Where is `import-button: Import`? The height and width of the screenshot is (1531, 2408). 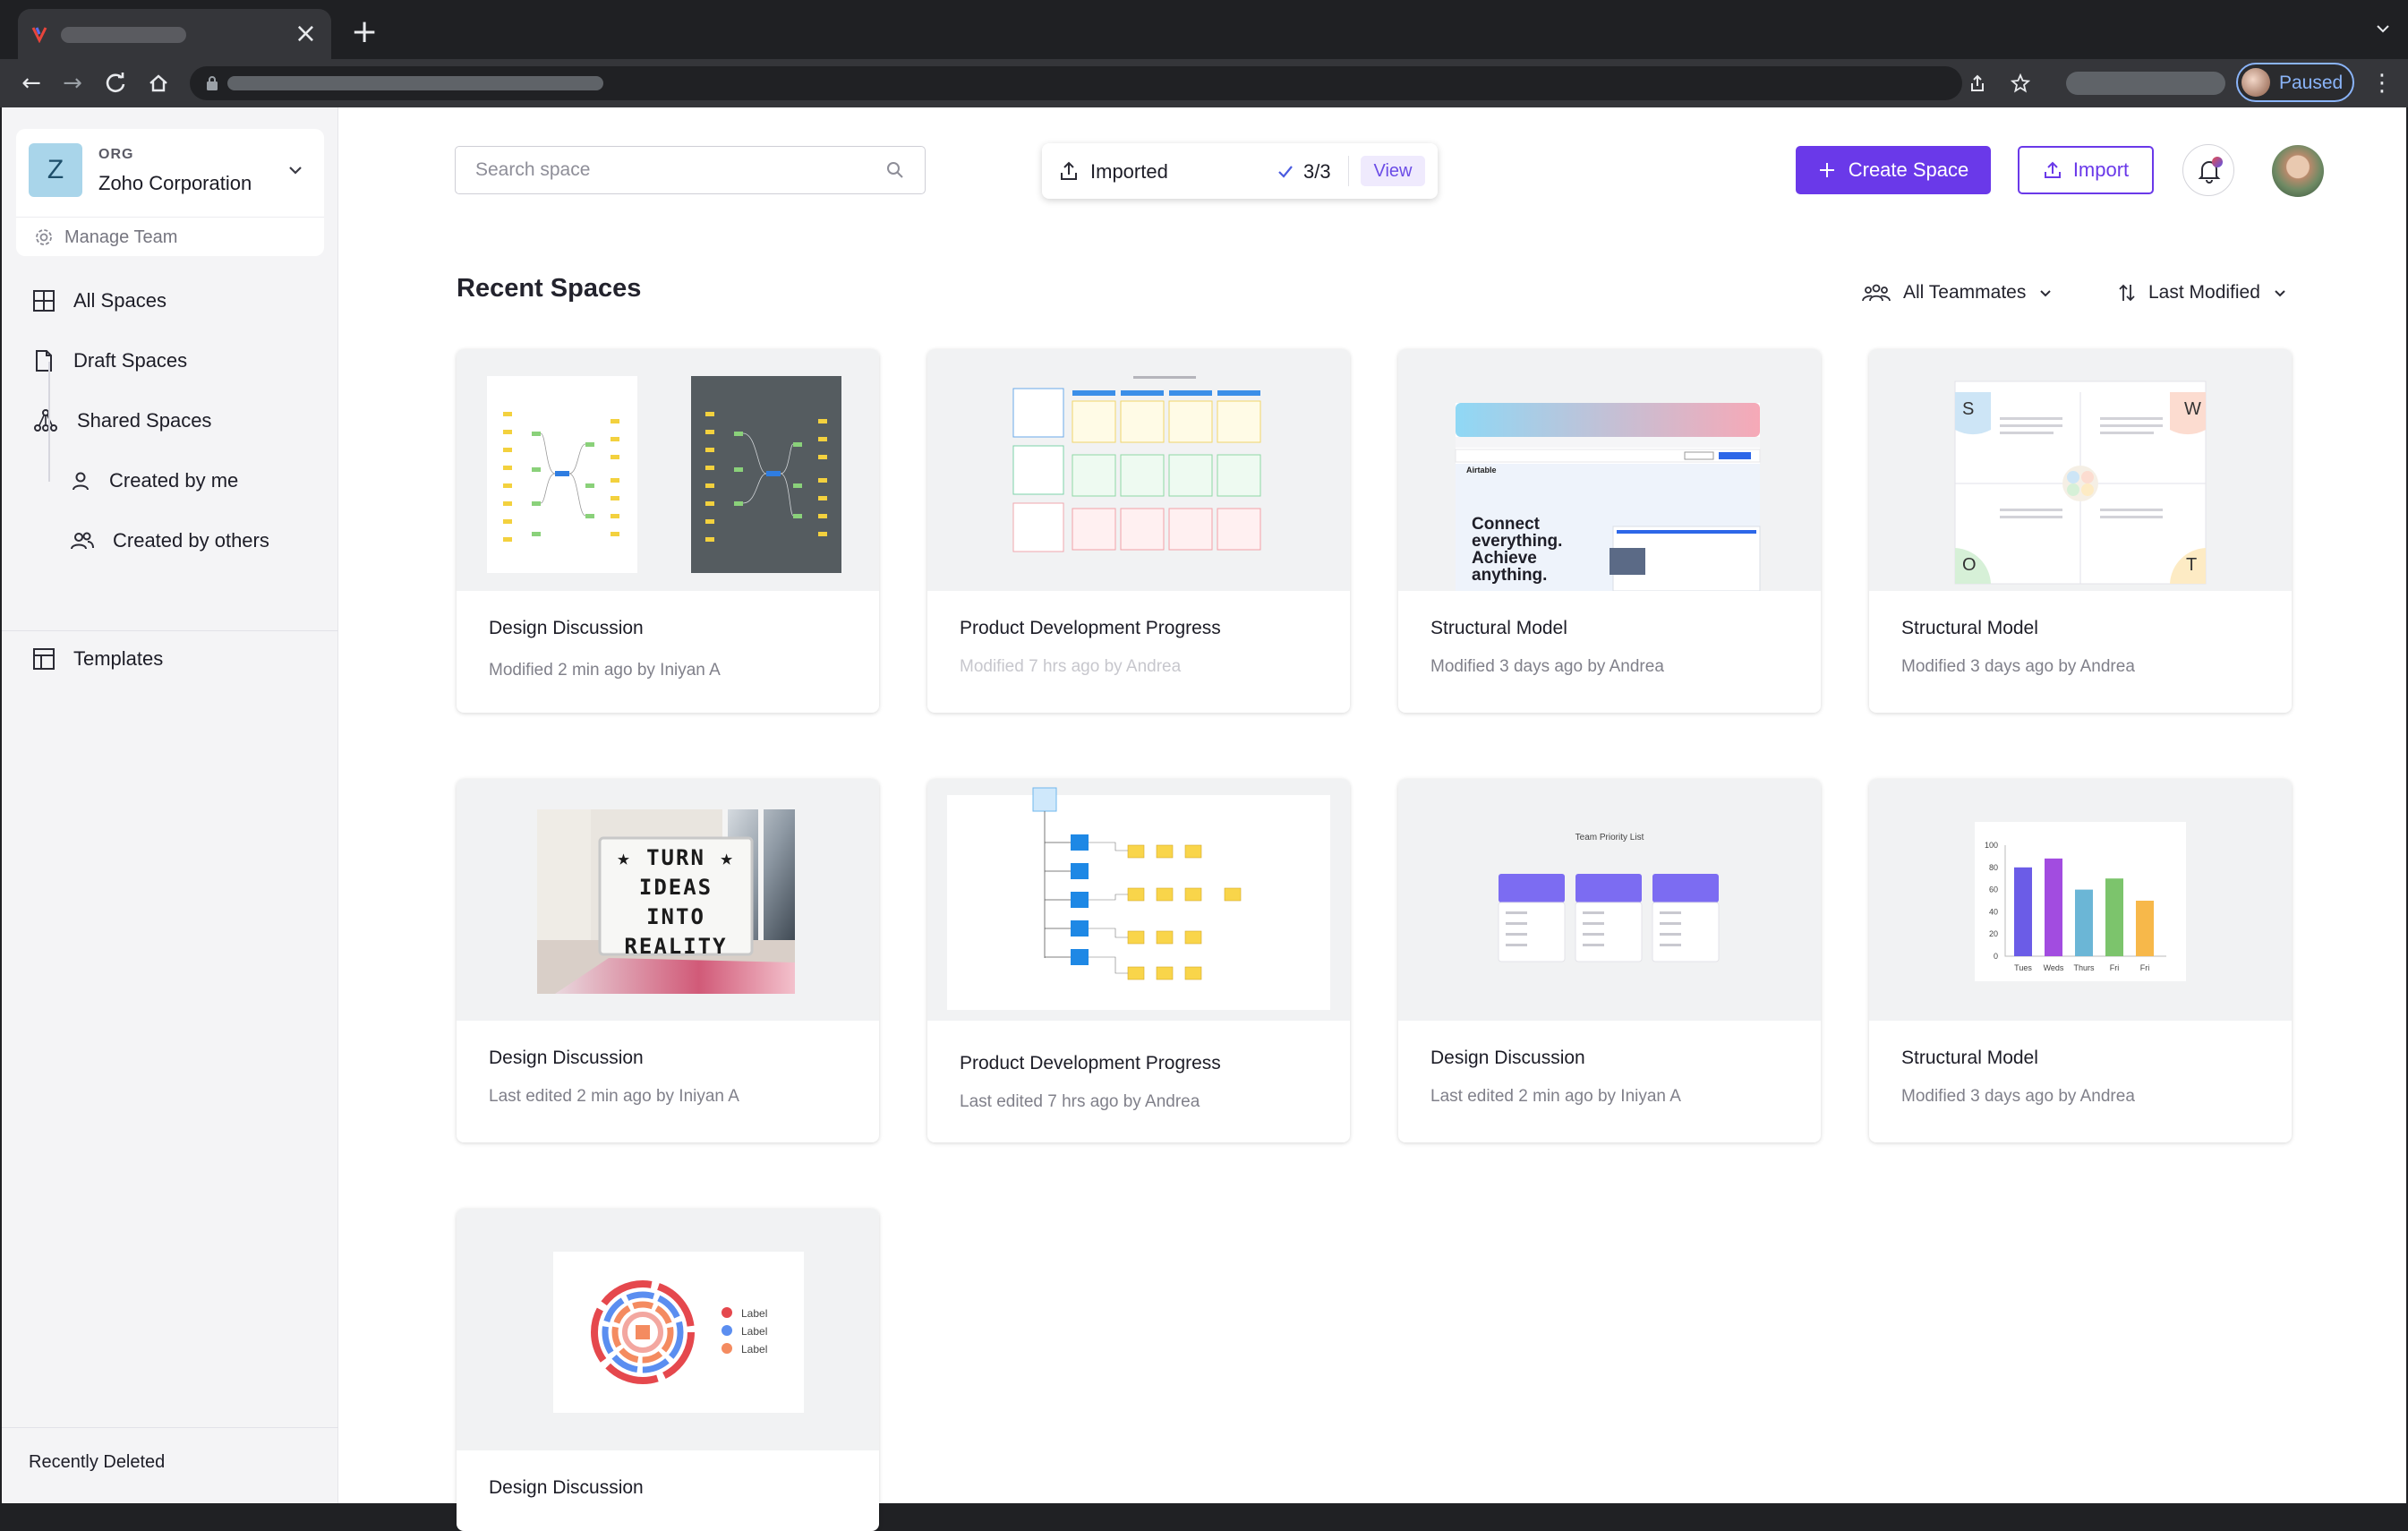
import-button: Import is located at coordinates (2086, 170).